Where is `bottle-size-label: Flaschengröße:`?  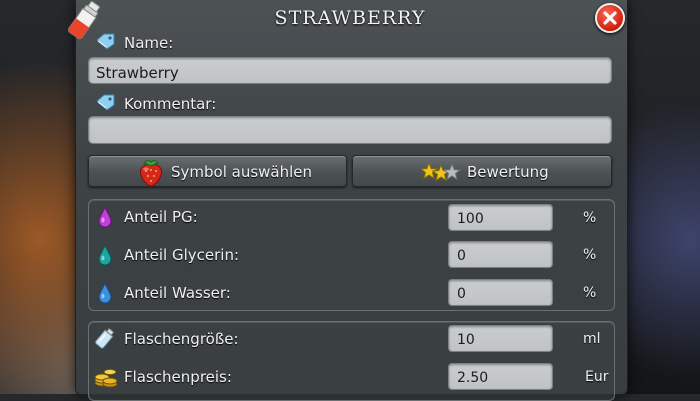
bottle-size-label: Flaschengröße: is located at coordinates (181, 339).